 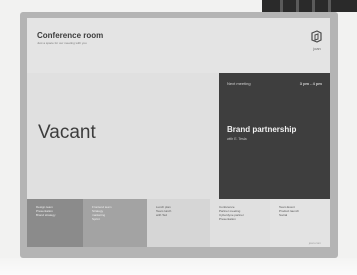 I want to click on next-meeting-title: Brand partnership, so click(x=262, y=129).